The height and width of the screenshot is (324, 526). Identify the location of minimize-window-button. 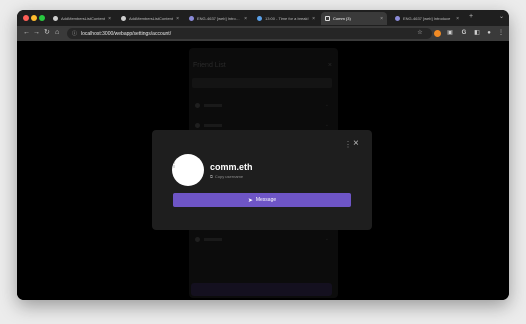
(34, 18).